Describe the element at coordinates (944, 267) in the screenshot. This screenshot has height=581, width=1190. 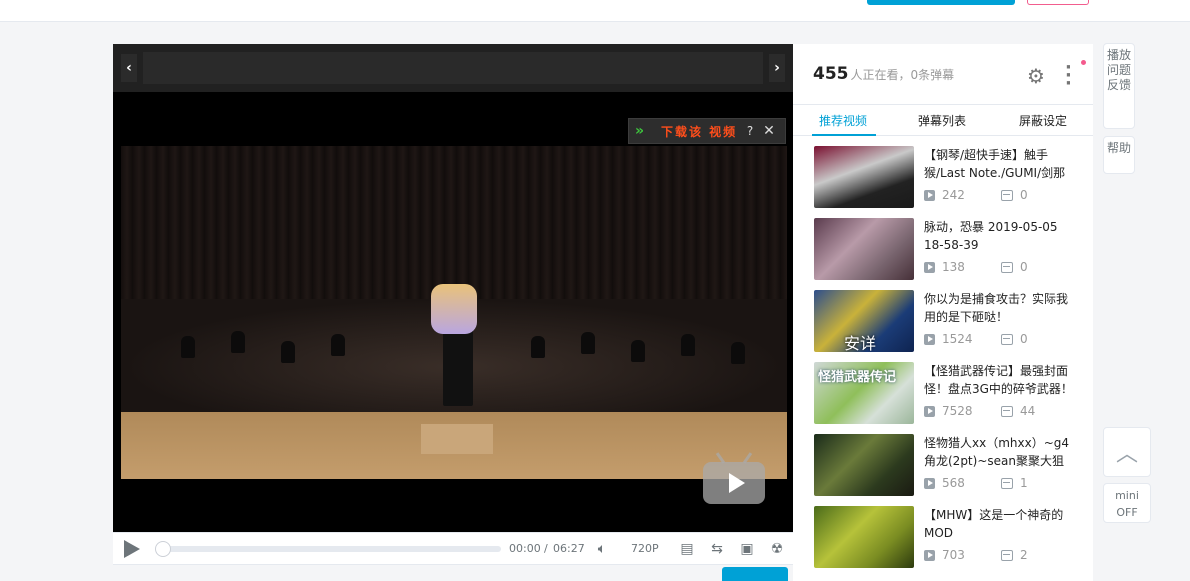
I see `play-count: 138` at that location.